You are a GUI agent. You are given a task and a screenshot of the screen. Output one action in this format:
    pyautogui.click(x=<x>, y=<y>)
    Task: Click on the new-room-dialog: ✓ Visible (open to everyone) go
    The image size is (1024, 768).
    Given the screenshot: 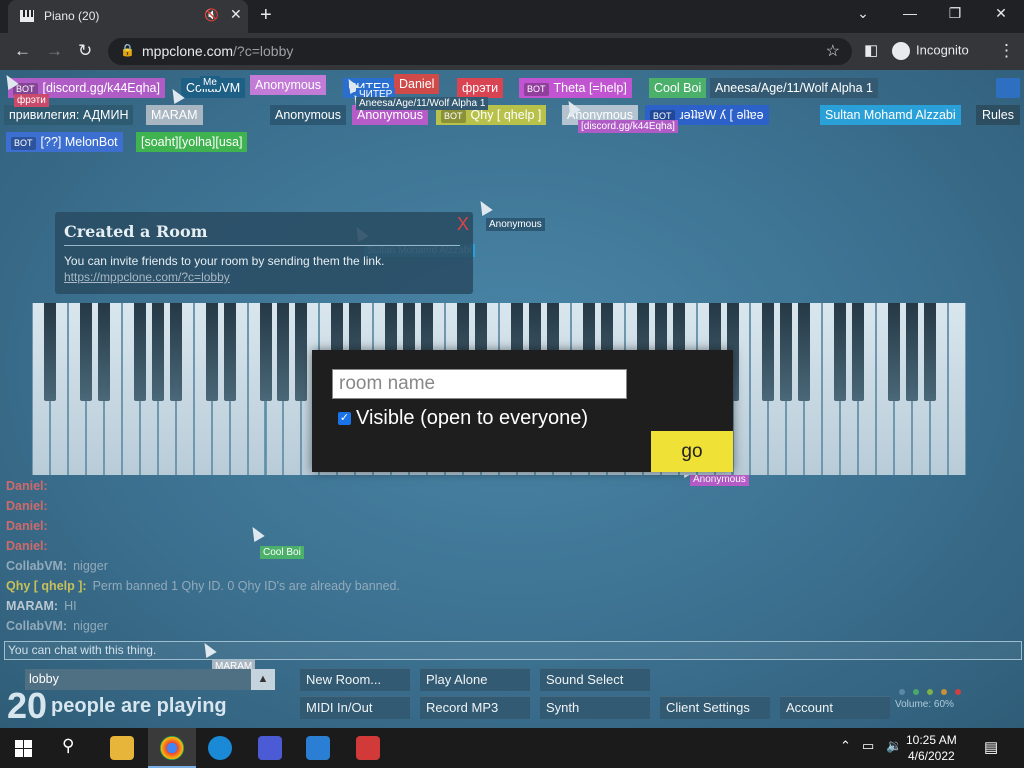 What is the action you would take?
    pyautogui.click(x=522, y=411)
    